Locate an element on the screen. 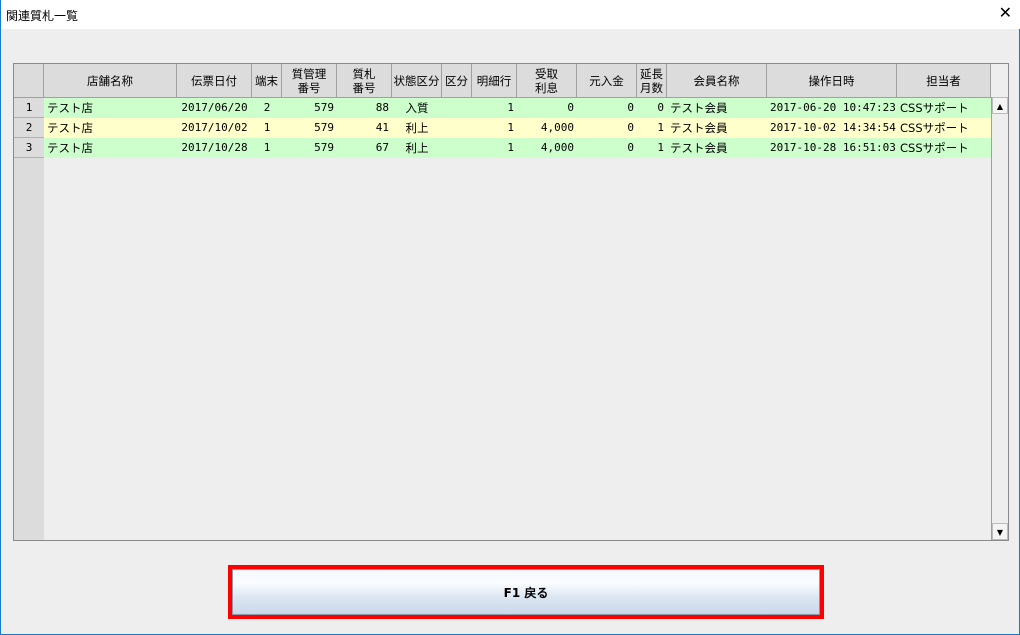 Image resolution: width=1020 pixels, height=635 pixels. scroll-up-icon: ▲ is located at coordinates (1000, 105).